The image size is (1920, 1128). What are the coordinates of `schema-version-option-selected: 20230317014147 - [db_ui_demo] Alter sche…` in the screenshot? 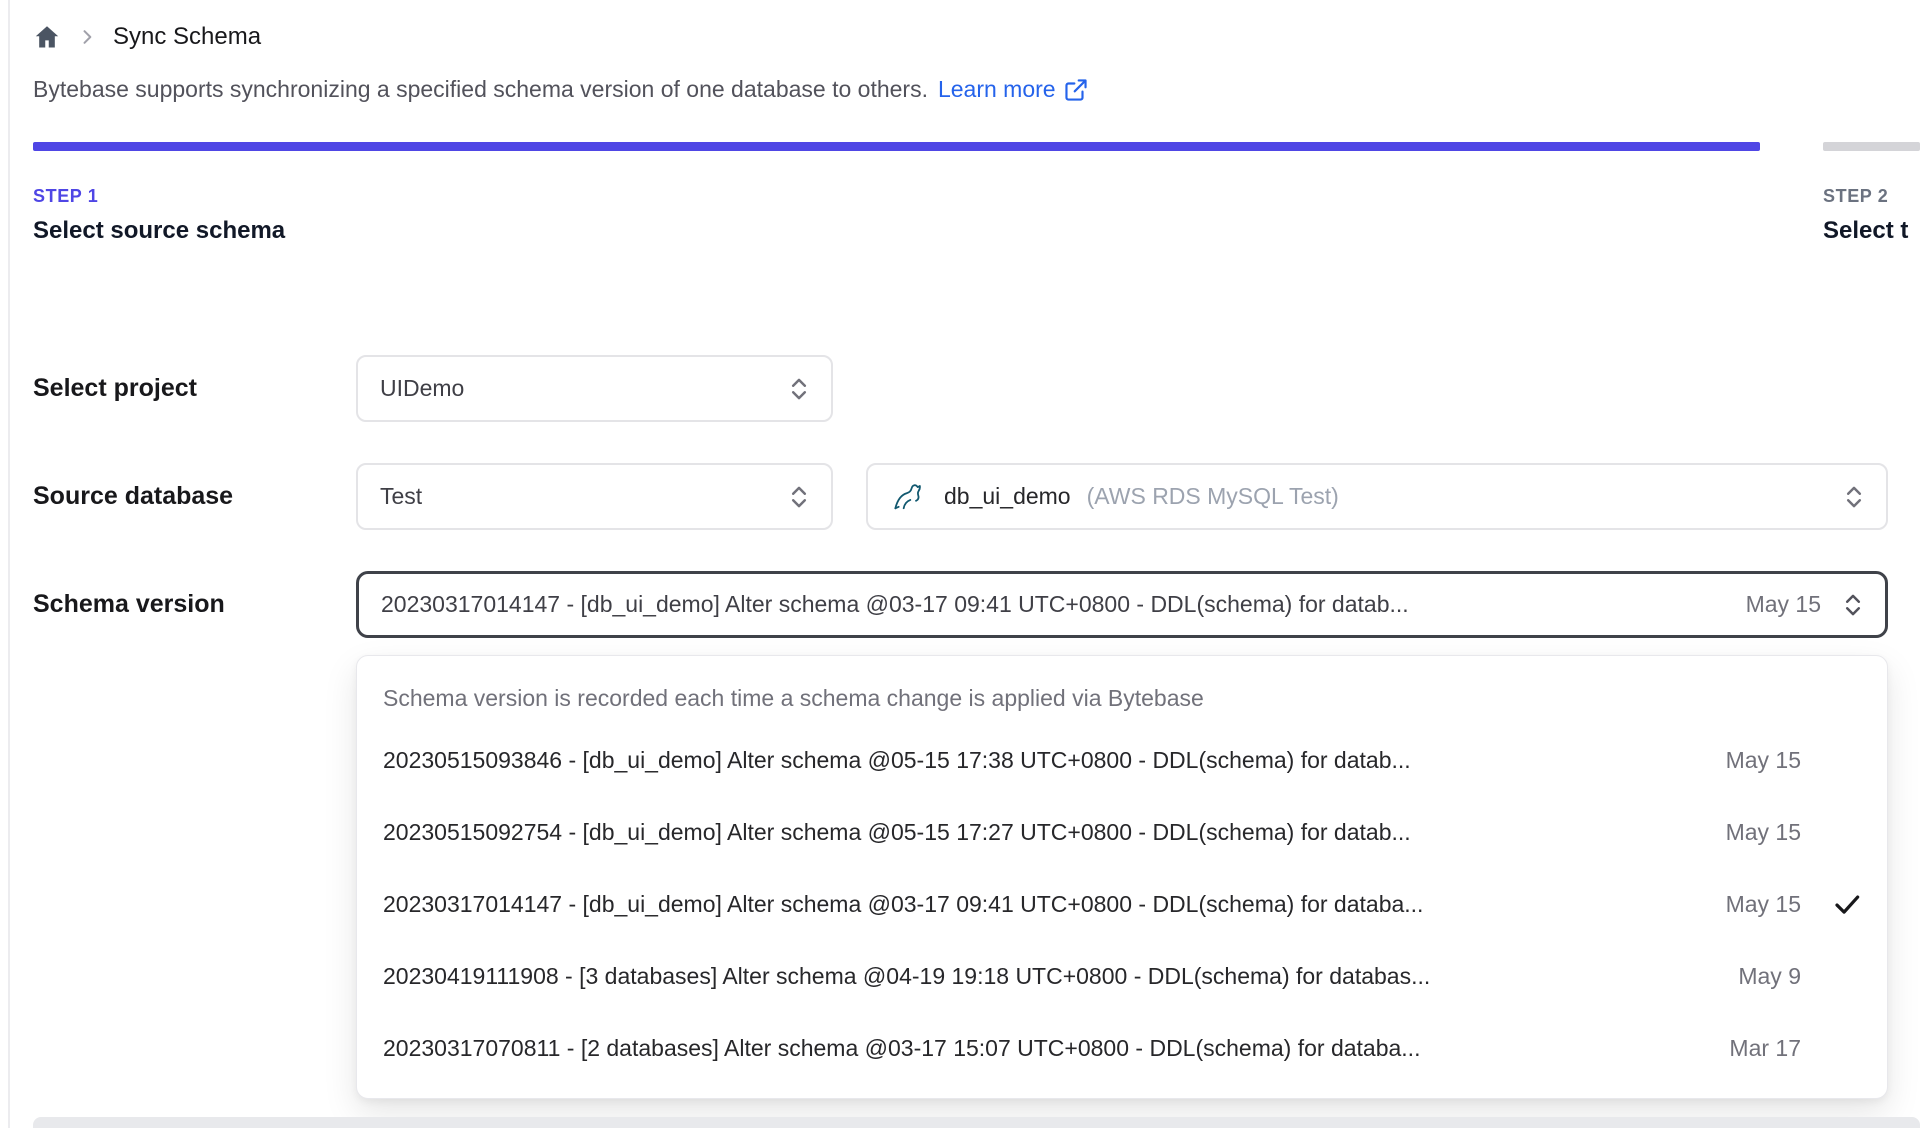 It's located at (1122, 904).